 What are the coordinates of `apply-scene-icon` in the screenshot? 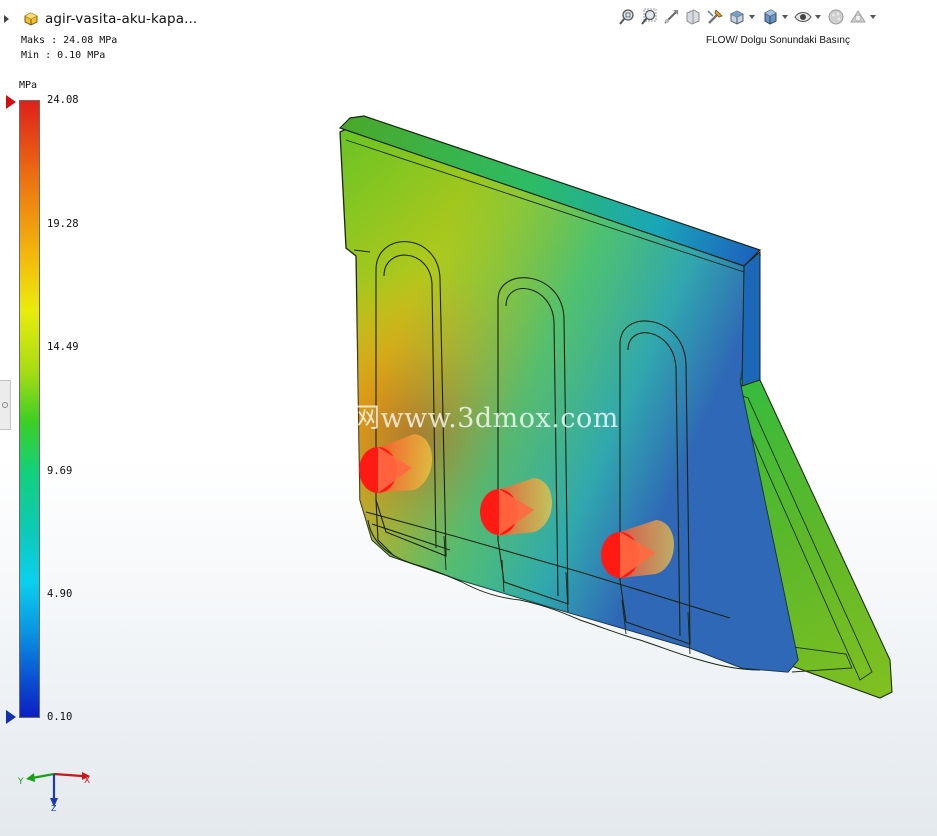 It's located at (858, 17).